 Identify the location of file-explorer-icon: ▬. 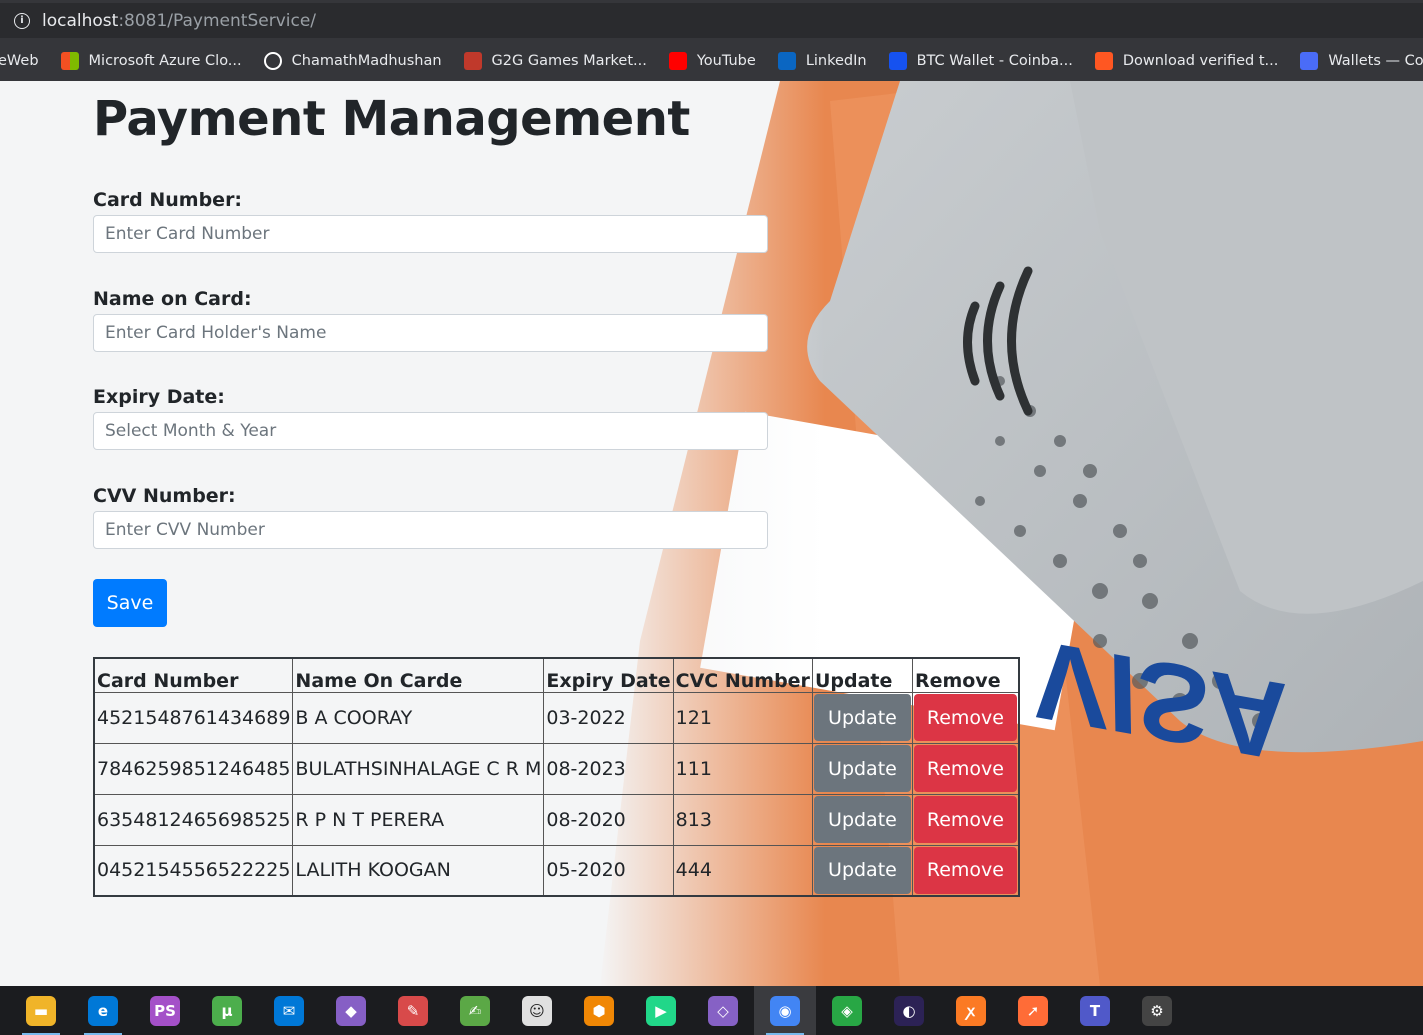
(41, 1010).